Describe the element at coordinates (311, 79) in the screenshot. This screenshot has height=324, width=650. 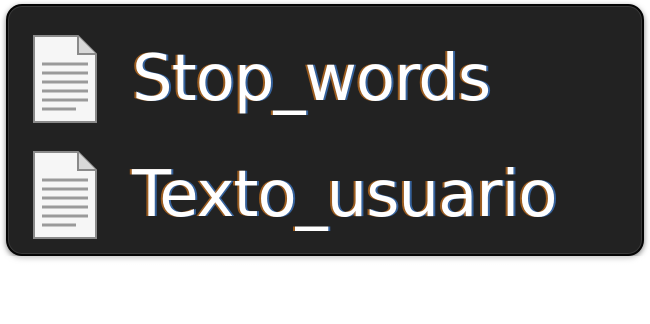
I see `file-name-label: Stop_words` at that location.